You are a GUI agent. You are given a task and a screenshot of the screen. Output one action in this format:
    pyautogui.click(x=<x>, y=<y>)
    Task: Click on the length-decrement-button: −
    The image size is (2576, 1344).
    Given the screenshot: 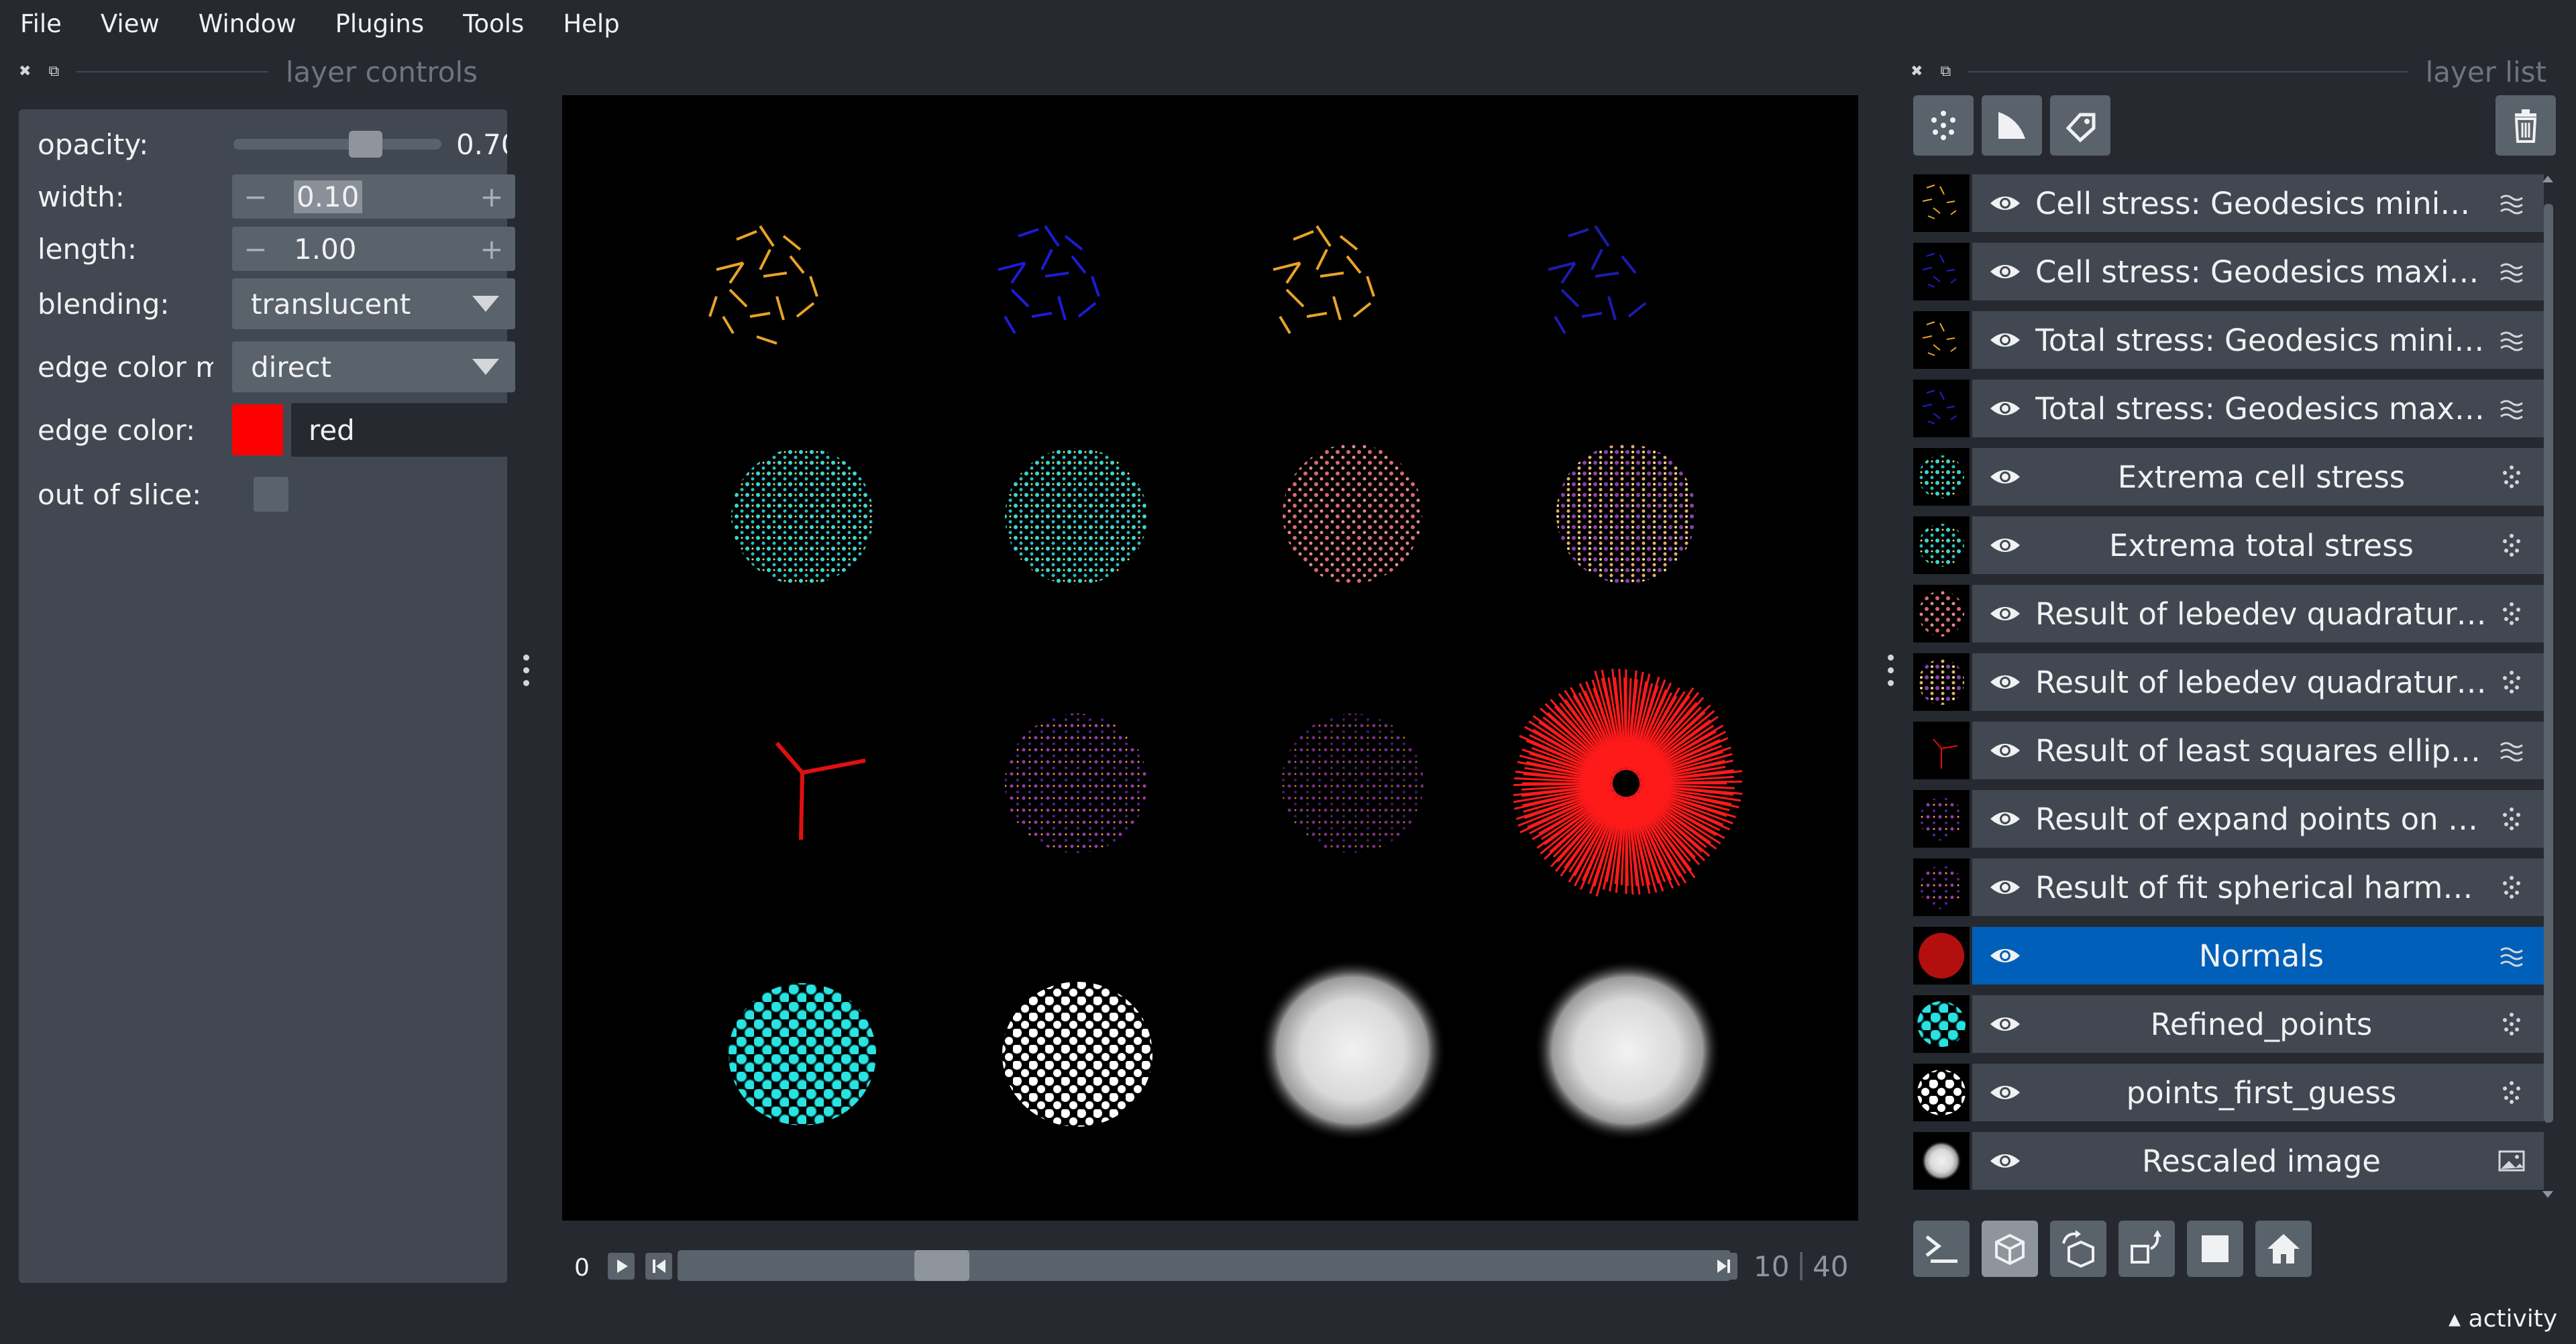 What is the action you would take?
    pyautogui.click(x=255, y=249)
    